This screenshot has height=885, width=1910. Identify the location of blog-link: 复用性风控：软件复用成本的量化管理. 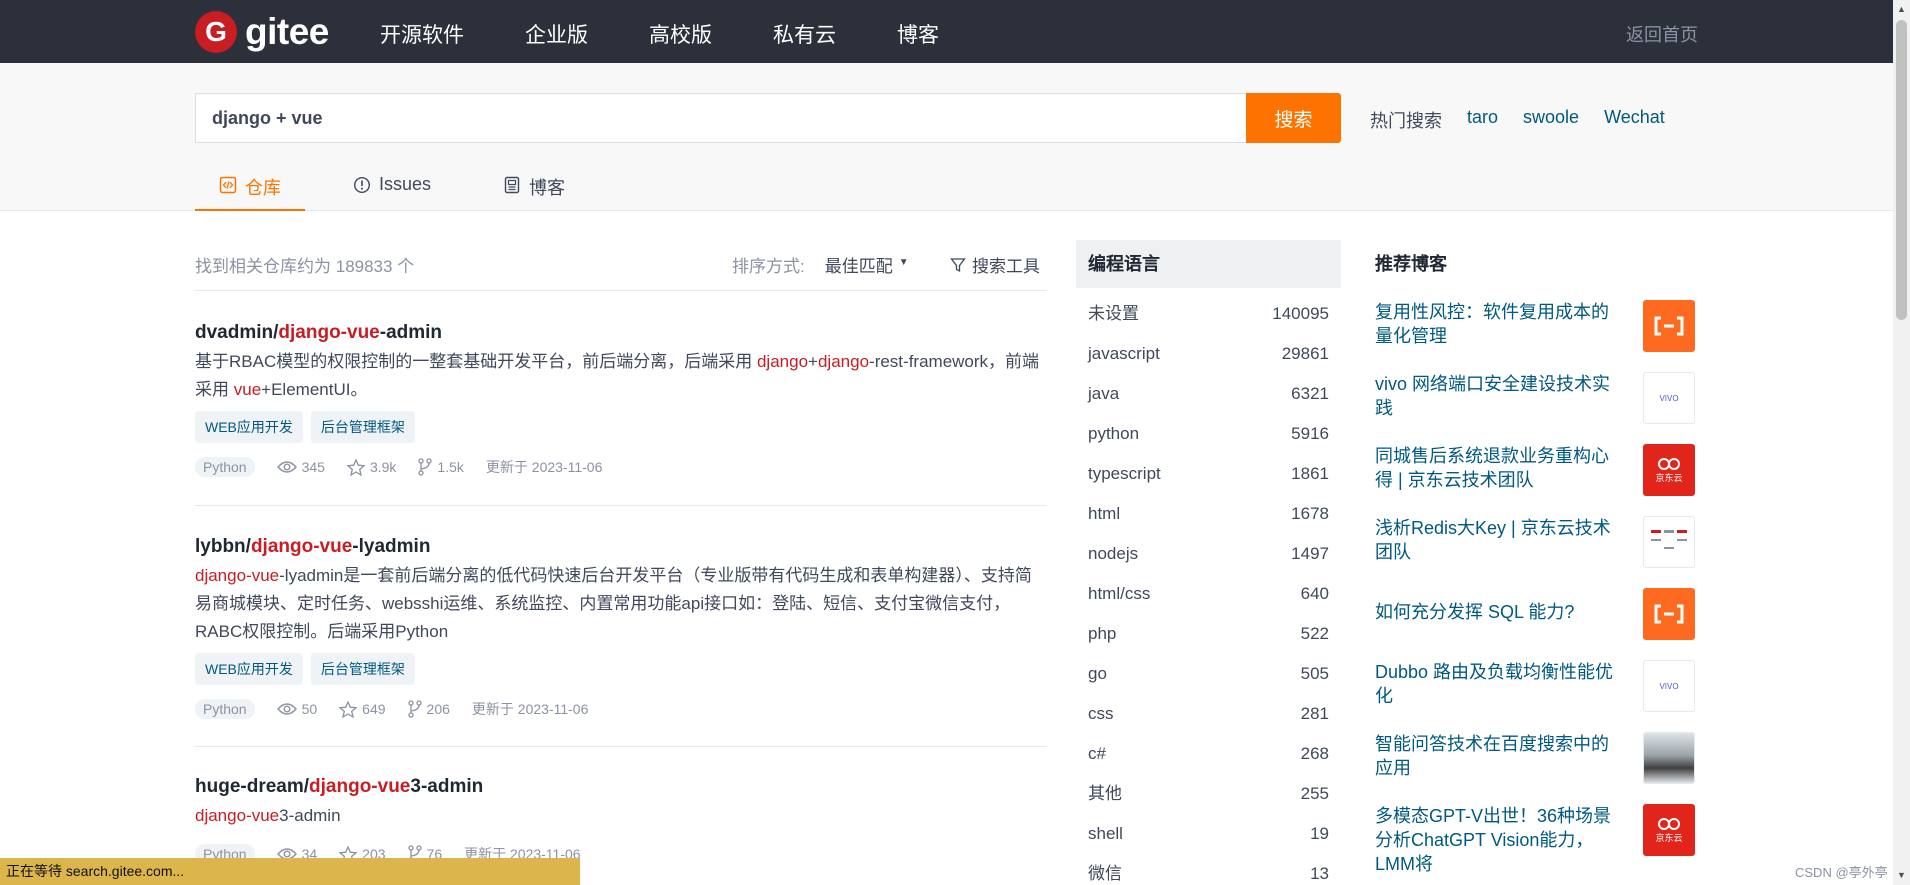
(1500, 326).